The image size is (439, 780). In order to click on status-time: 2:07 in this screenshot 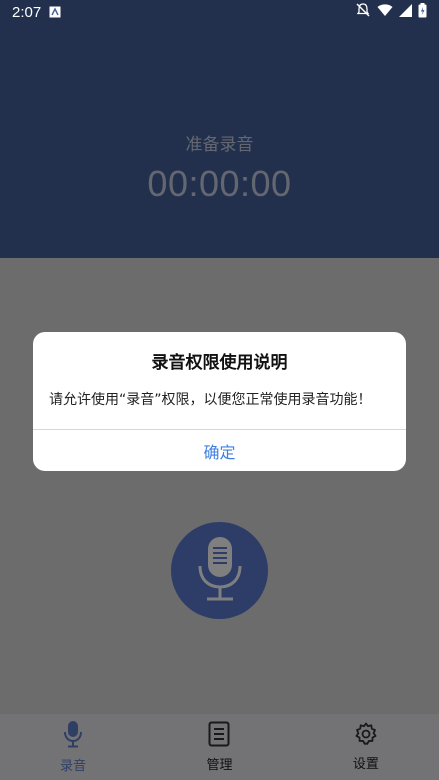, I will do `click(27, 12)`.